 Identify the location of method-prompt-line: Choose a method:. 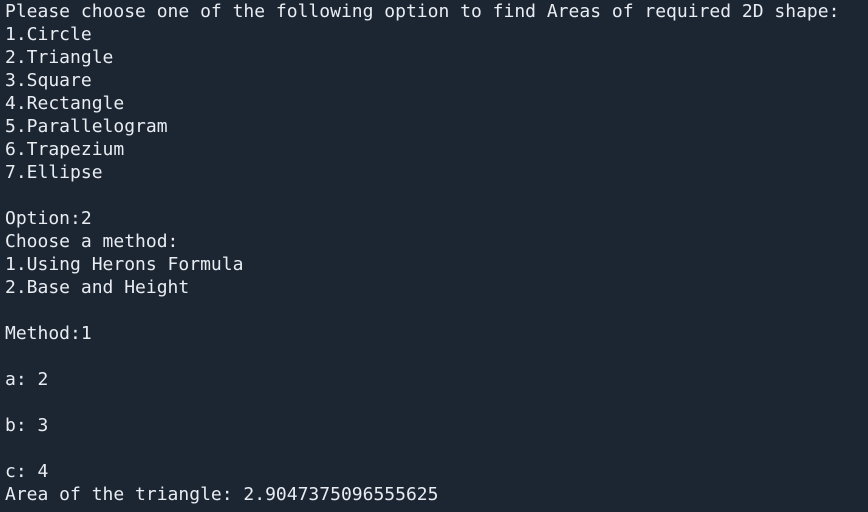
(92, 241).